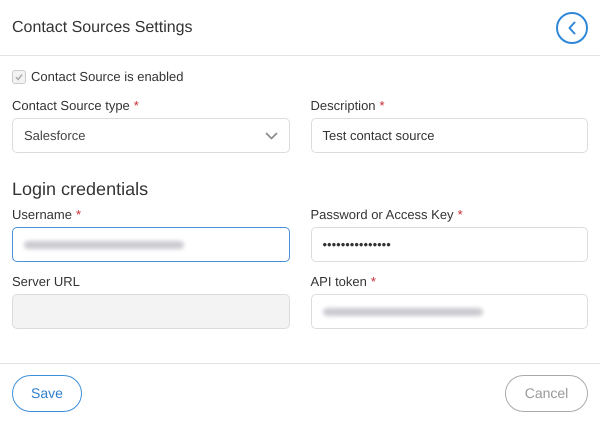  What do you see at coordinates (42, 213) in the screenshot?
I see `field-label: Username` at bounding box center [42, 213].